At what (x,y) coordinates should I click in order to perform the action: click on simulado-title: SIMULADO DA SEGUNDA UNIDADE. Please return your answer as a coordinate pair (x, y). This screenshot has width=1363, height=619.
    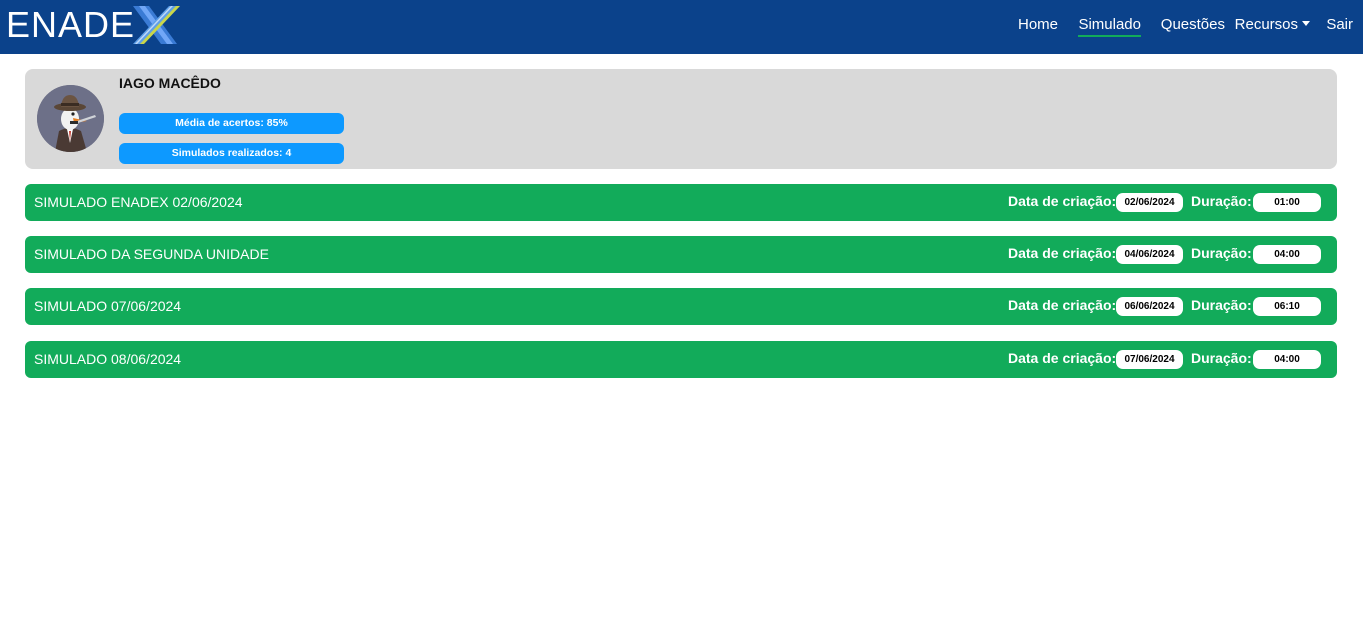
    Looking at the image, I should click on (151, 254).